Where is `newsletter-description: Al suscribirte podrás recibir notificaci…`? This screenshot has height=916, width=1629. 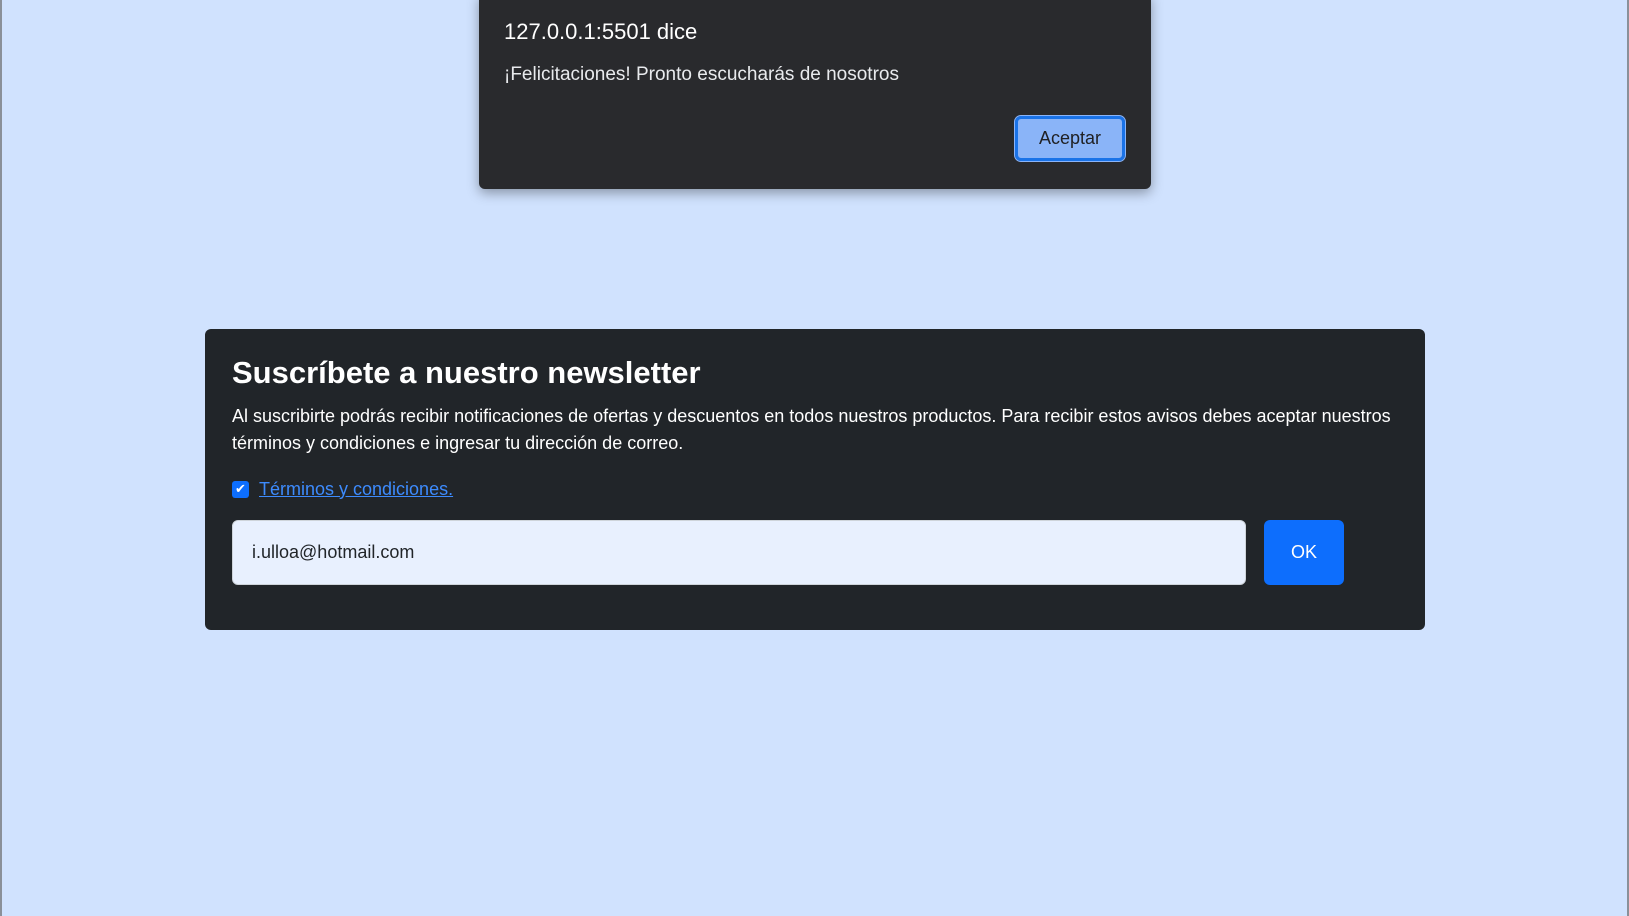
newsletter-description: Al suscribirte podrás recibir notificaci… is located at coordinates (811, 429).